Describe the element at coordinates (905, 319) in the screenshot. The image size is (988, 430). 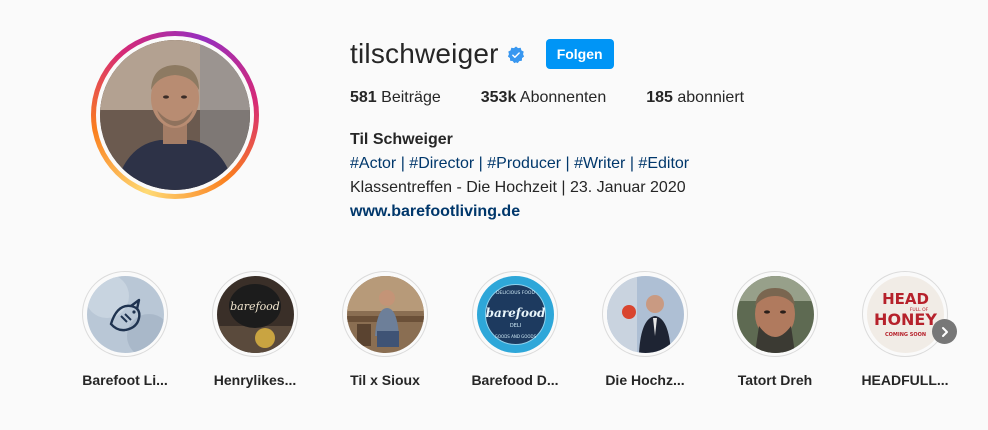
I see `poster-line-3: HONEY` at that location.